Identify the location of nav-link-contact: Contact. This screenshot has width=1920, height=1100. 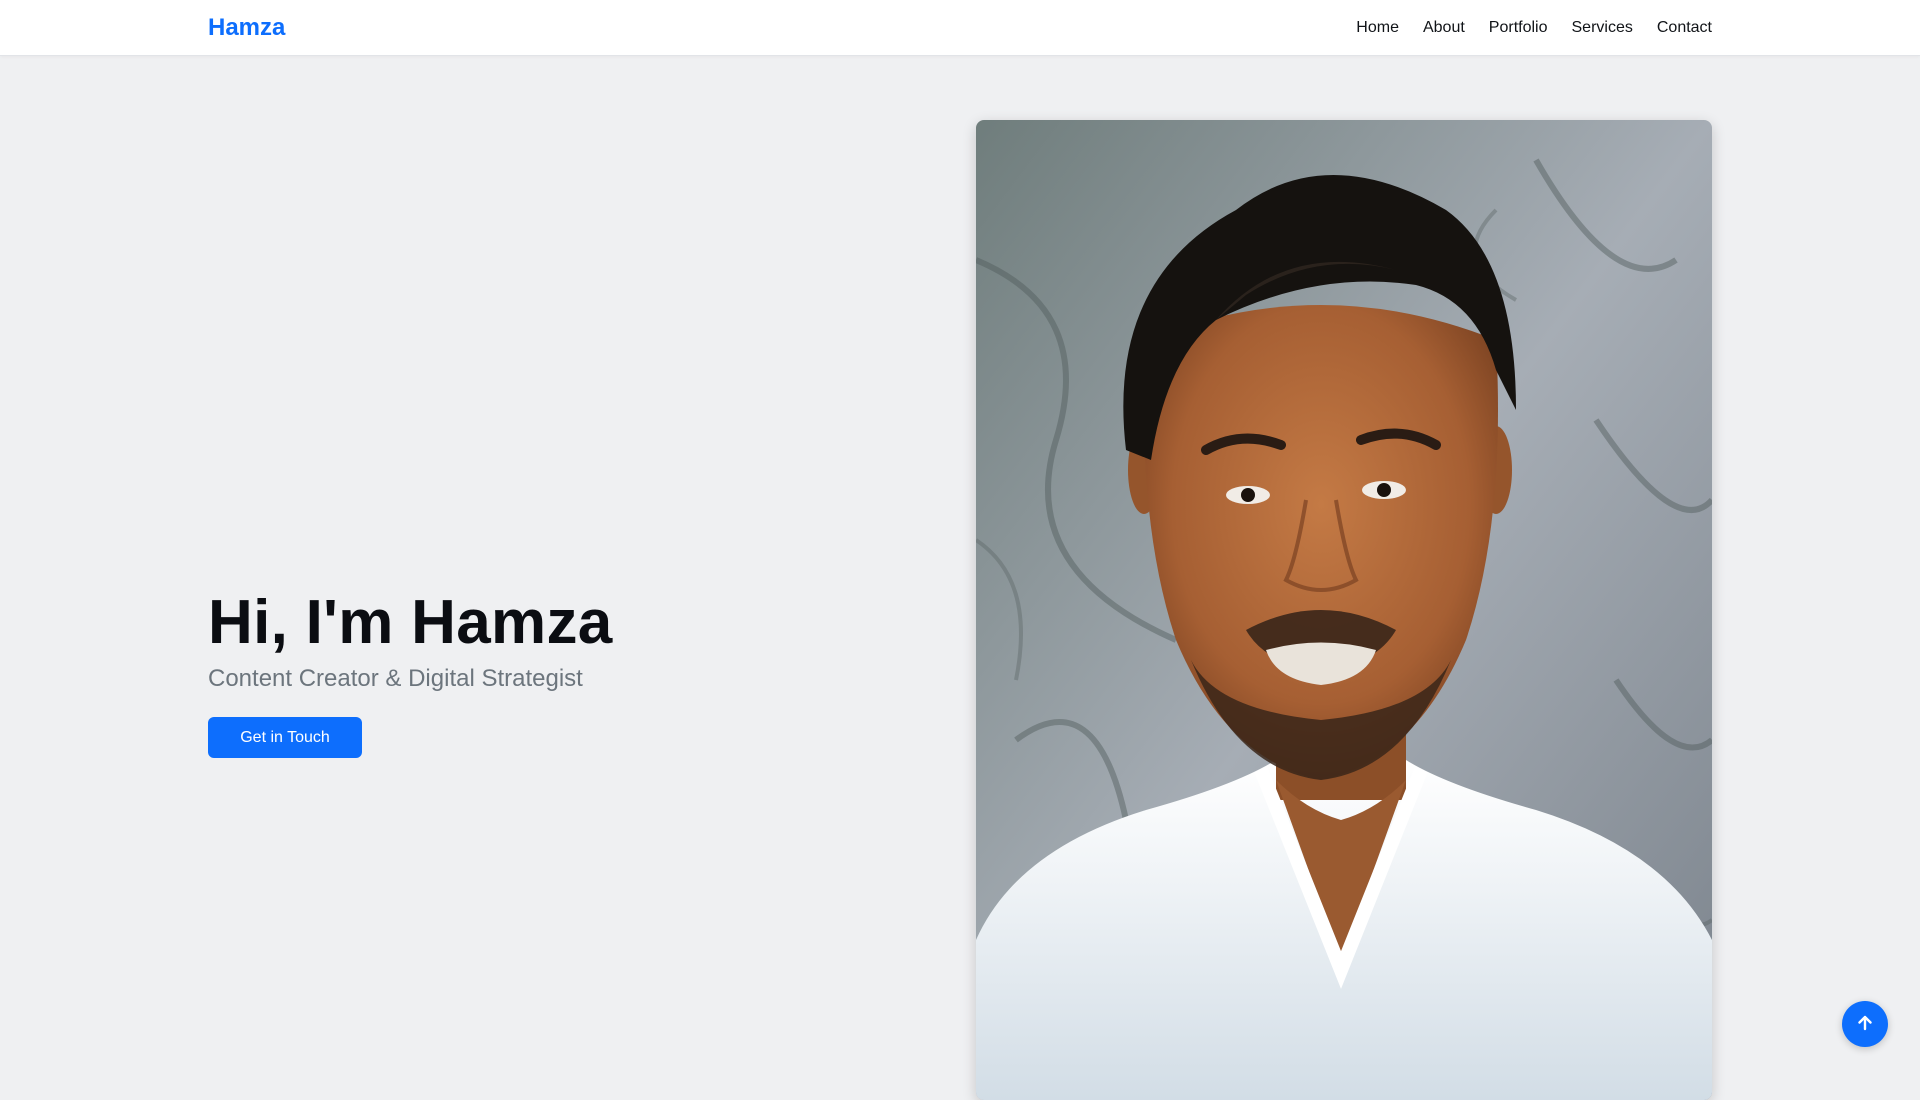
(1684, 28).